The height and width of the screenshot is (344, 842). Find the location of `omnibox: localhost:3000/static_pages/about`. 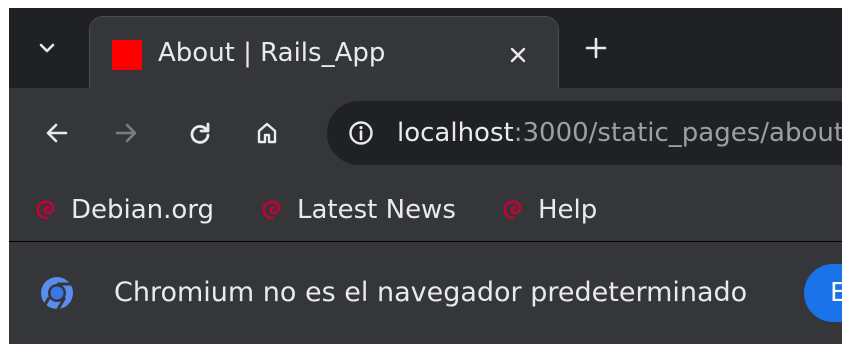

omnibox: localhost:3000/static_pages/about is located at coordinates (584, 133).